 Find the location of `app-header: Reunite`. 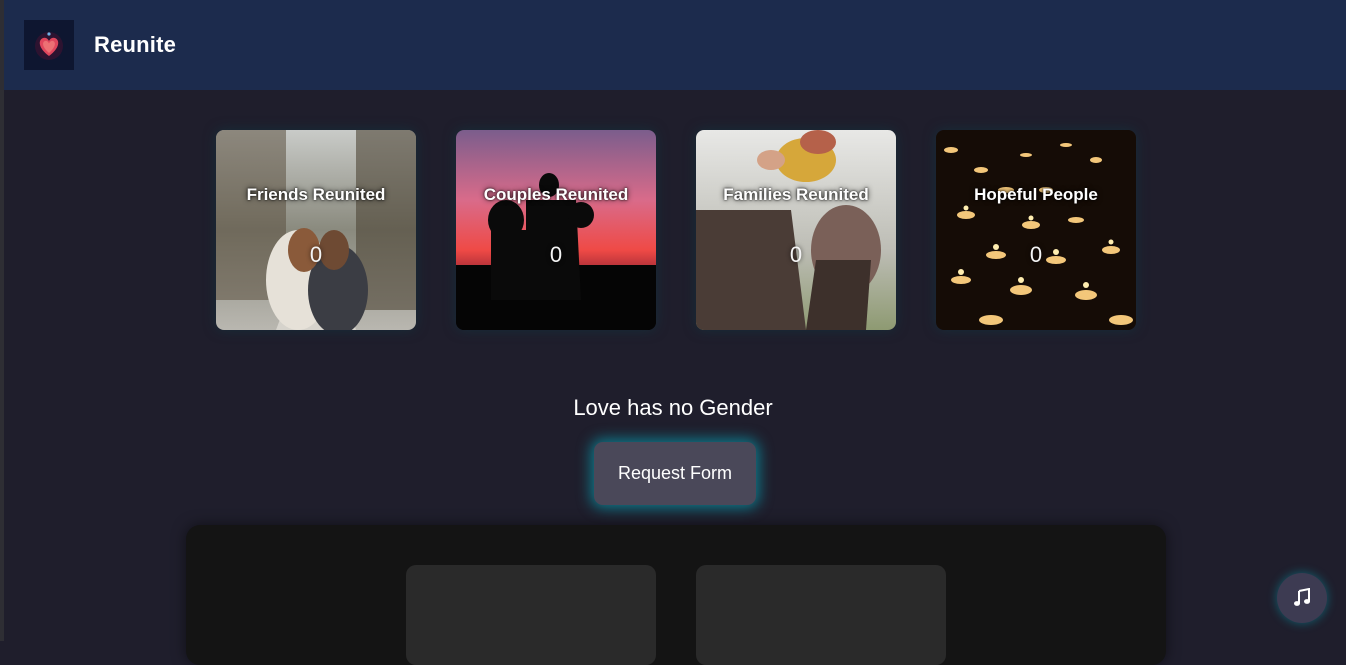

app-header: Reunite is located at coordinates (673, 45).